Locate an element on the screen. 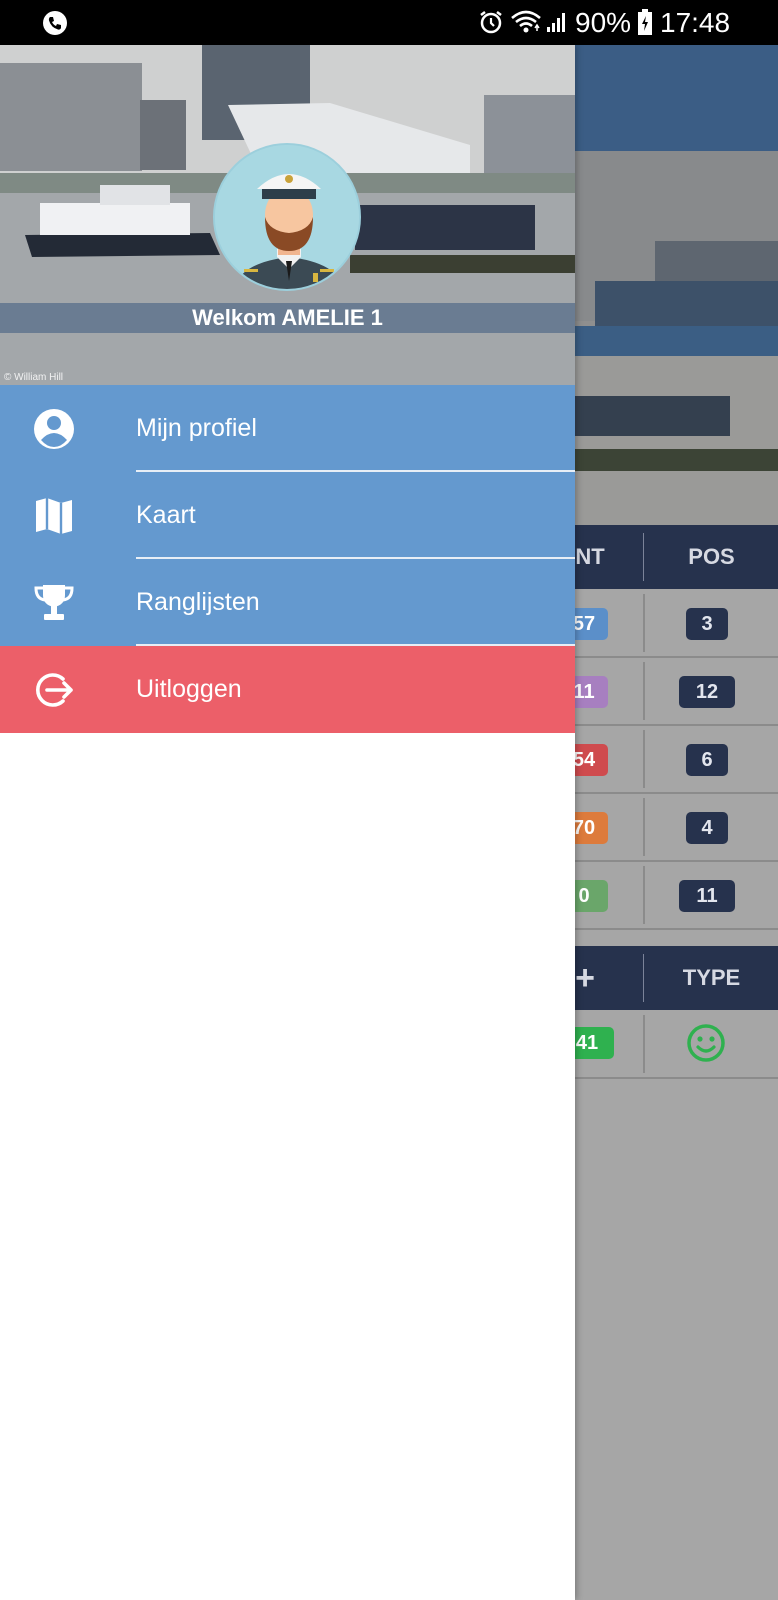 The height and width of the screenshot is (1600, 778). menu-item-uitloggen: Uitloggen is located at coordinates (287, 689).